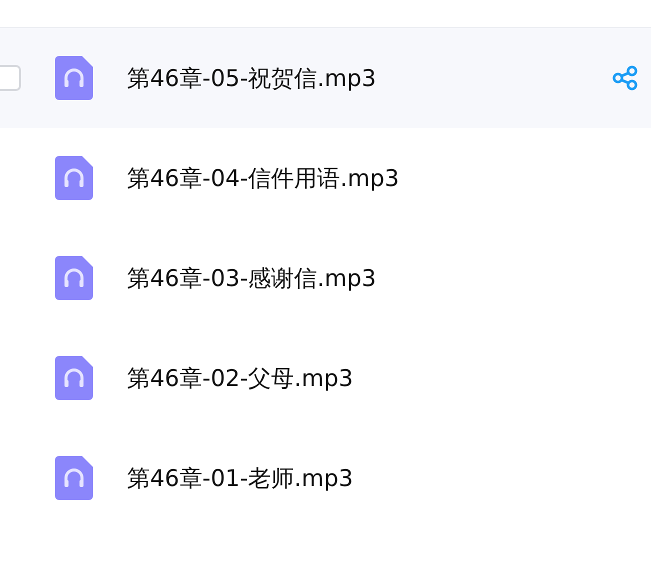  I want to click on share-icon, so click(625, 78).